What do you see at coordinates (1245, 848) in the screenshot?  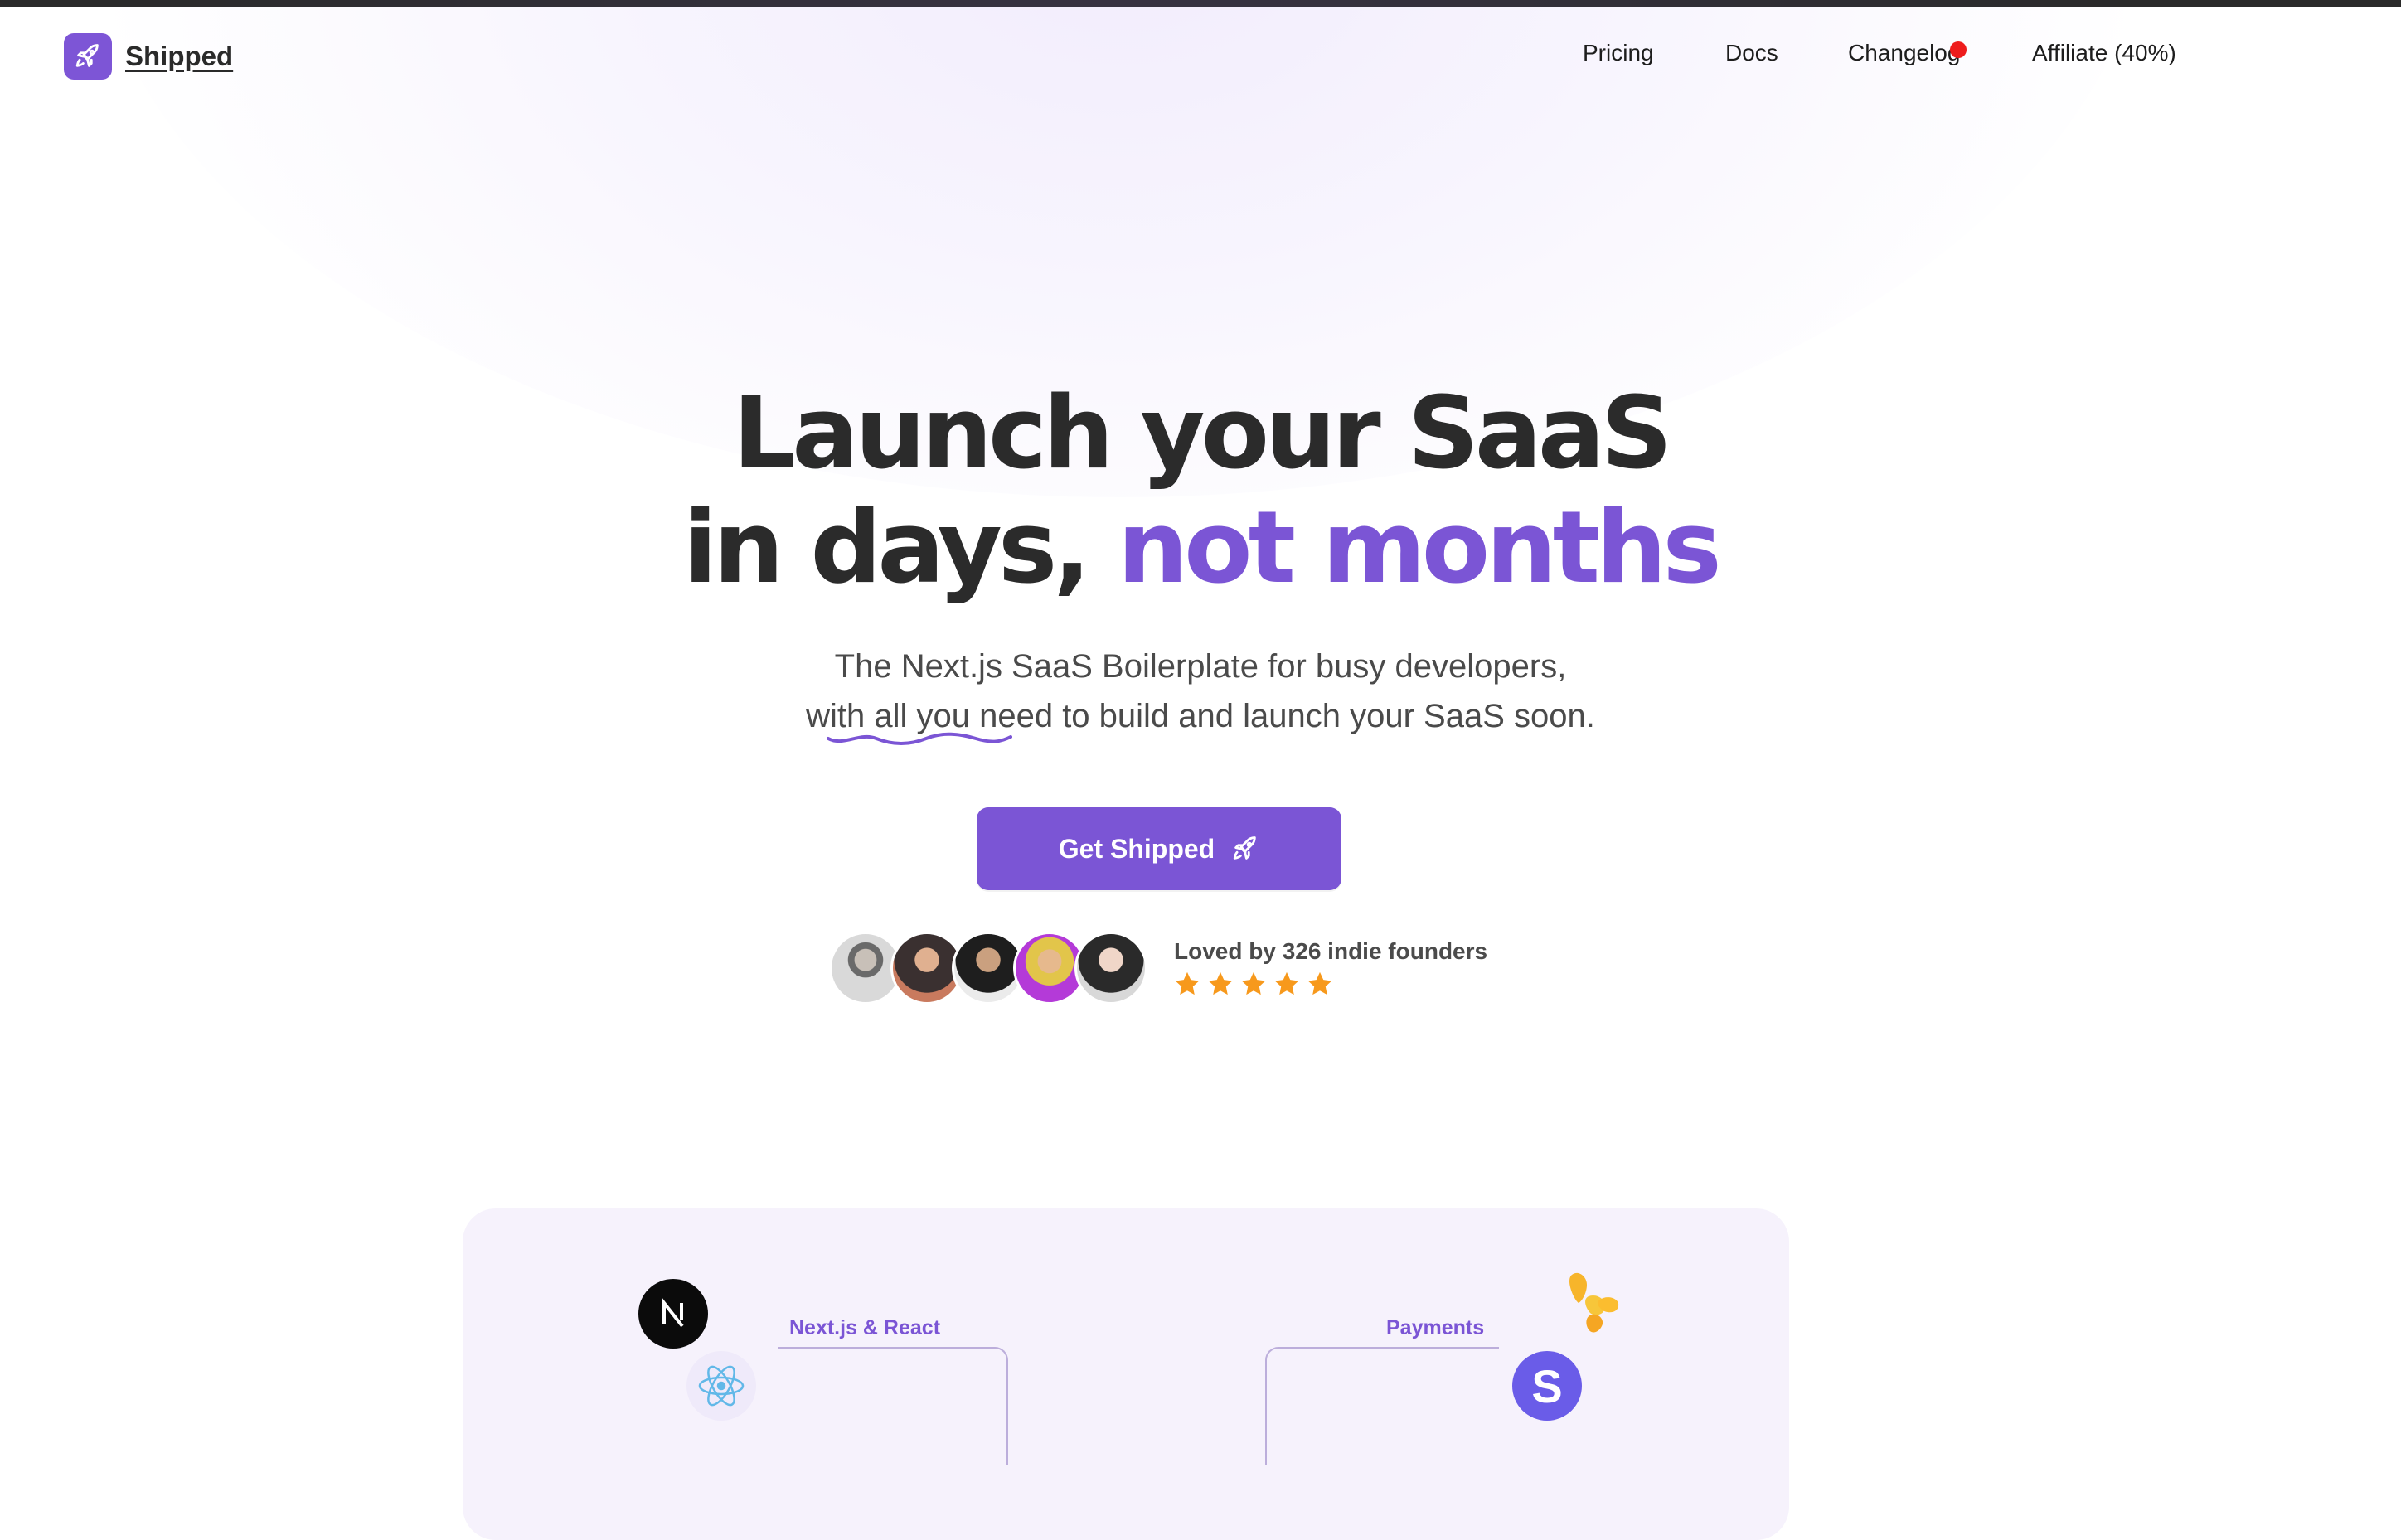 I see `rocket-icon` at bounding box center [1245, 848].